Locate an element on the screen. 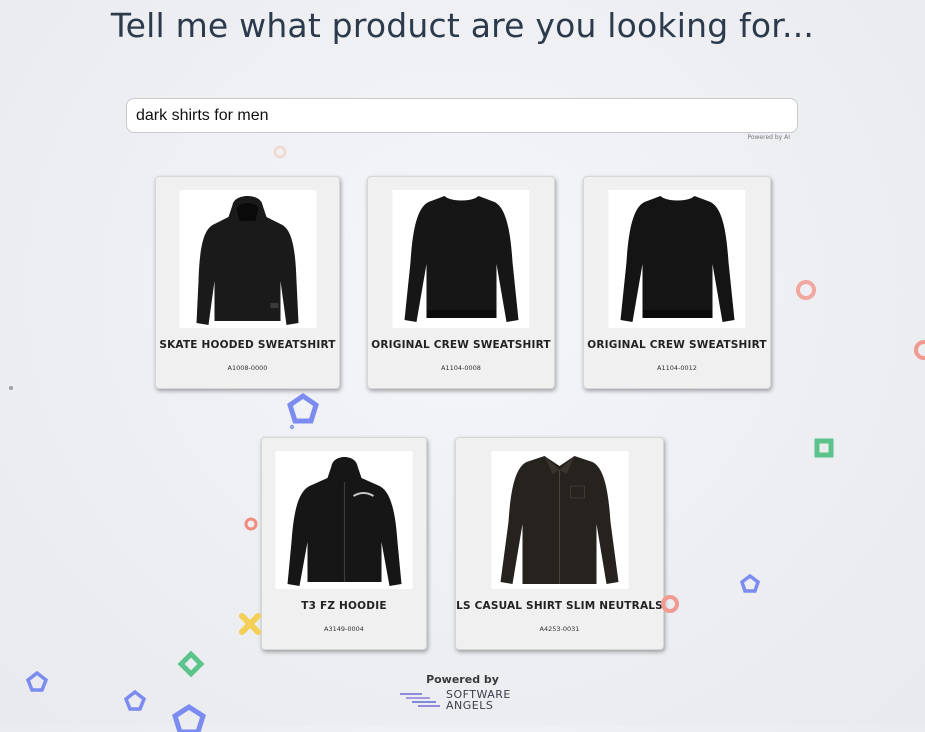 Image resolution: width=925 pixels, height=732 pixels. brand-logo: SOFTWARE ANGELS is located at coordinates (455, 700).